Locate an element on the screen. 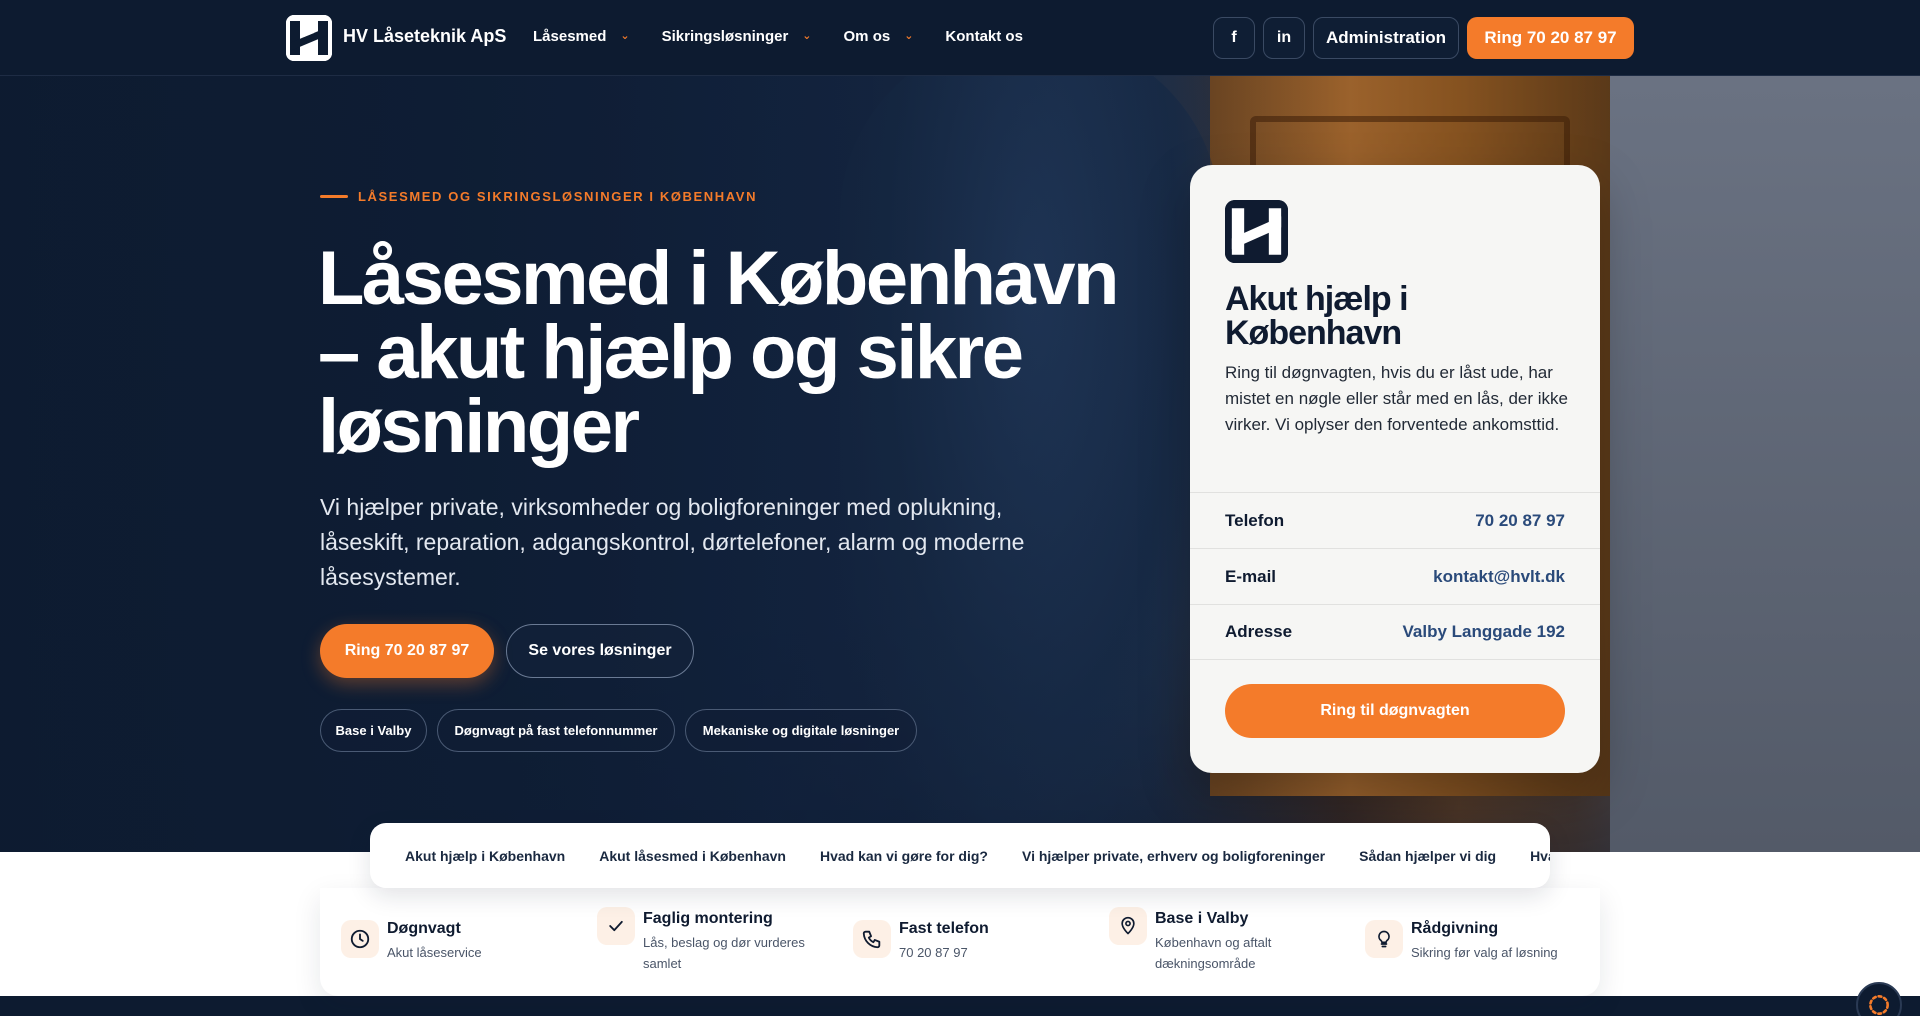  nav-item-lasesmed: Låsesmed ⌄ is located at coordinates (581, 36).